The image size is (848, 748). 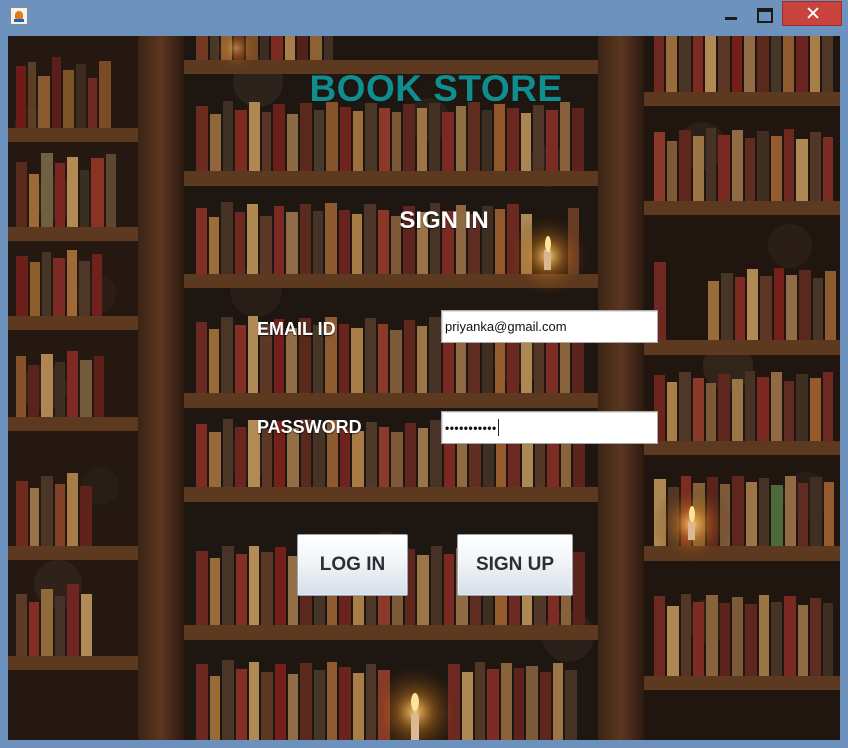 I want to click on maximize-button, so click(x=764, y=15).